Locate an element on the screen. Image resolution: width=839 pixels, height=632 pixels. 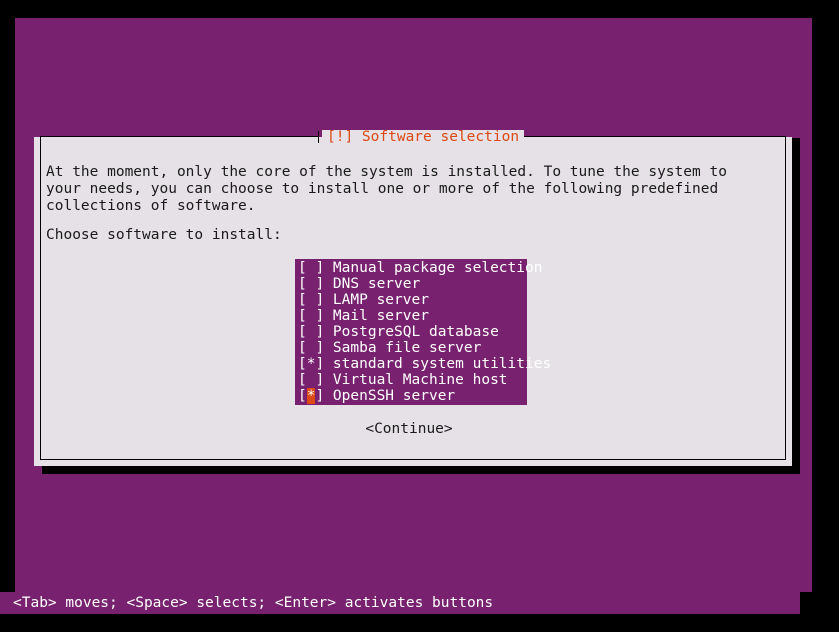
package-list-item: [ ] LAMP server is located at coordinates (411, 300).